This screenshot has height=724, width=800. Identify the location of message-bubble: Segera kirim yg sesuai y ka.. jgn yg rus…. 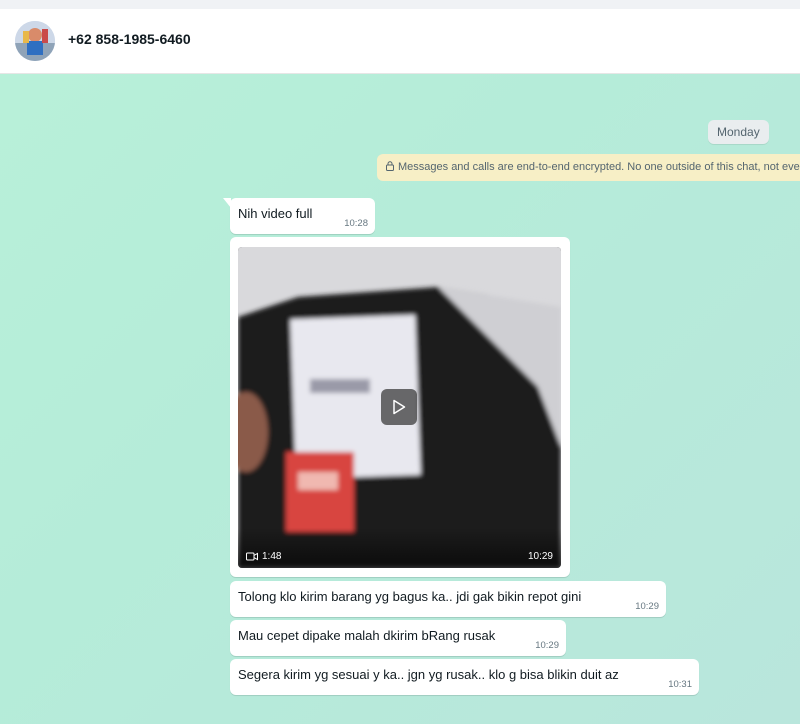
(464, 677).